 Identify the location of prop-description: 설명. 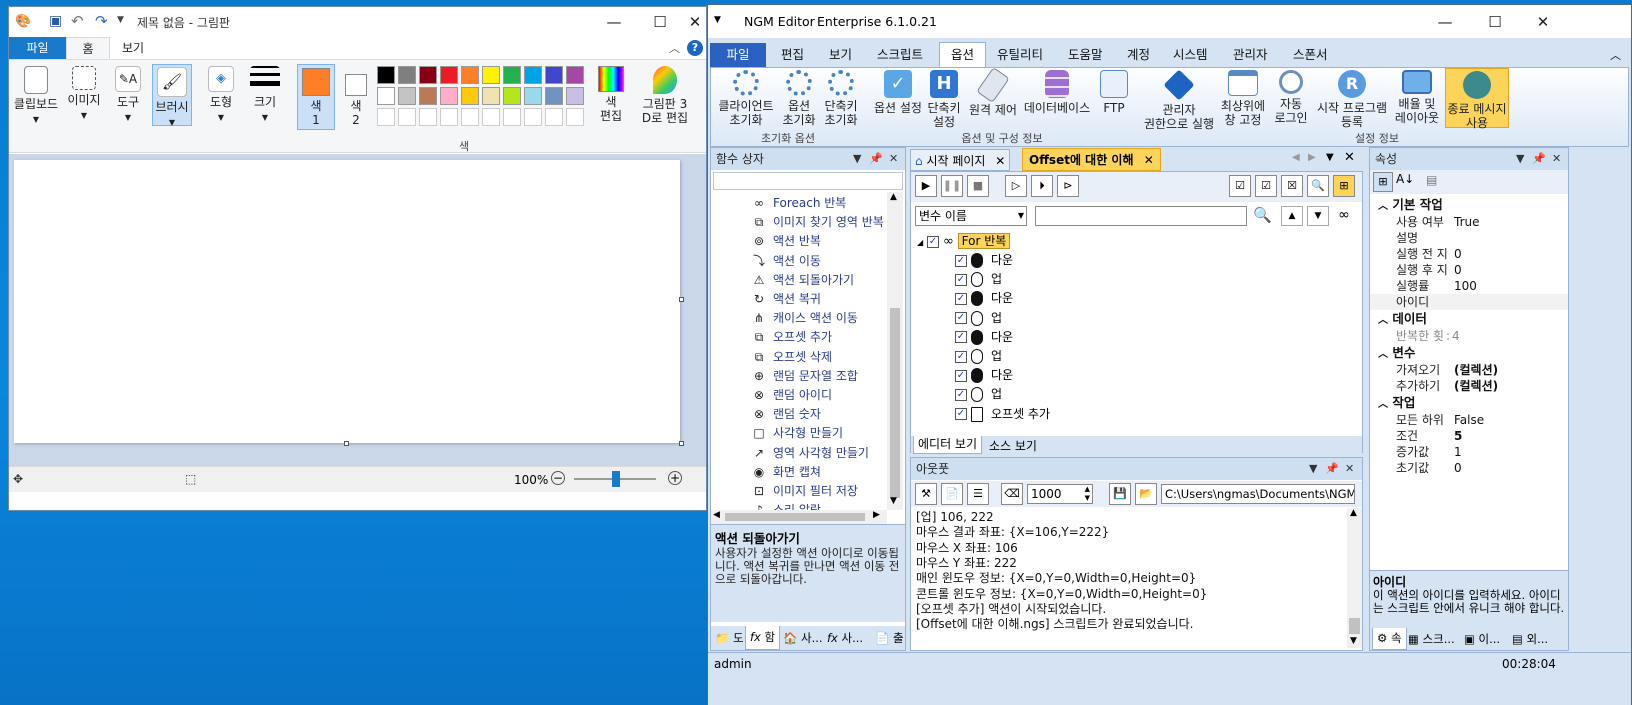
(1469, 238).